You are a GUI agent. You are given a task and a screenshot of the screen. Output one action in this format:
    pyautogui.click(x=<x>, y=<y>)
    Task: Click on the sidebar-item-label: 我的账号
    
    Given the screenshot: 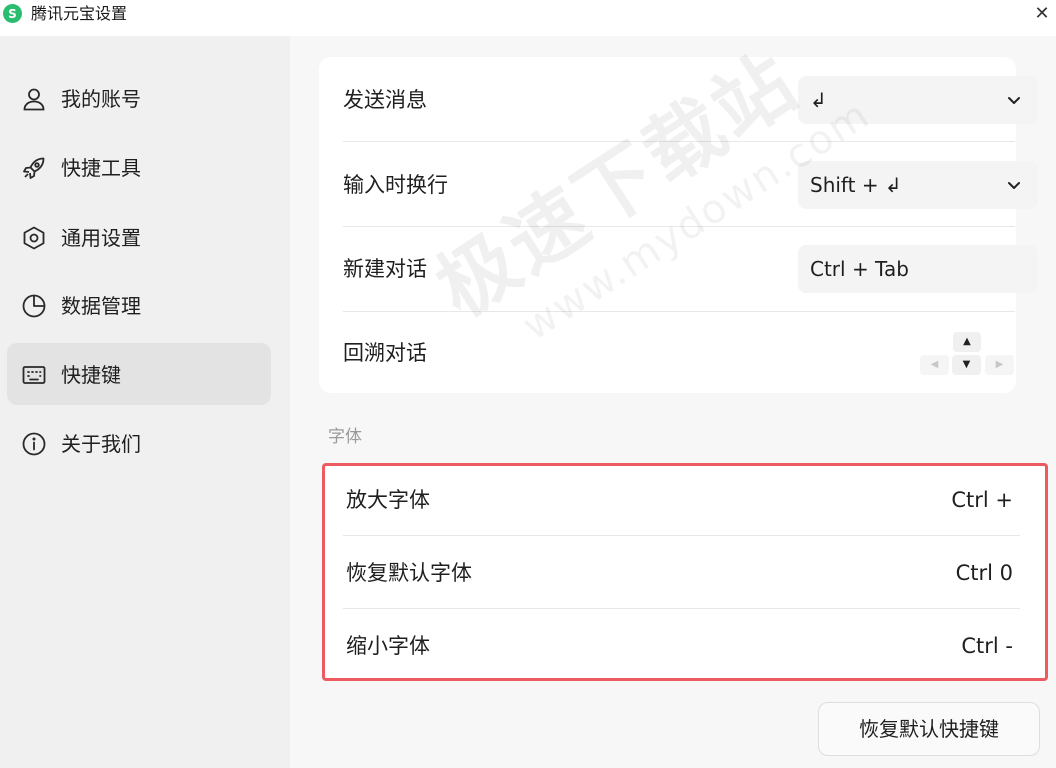 What is the action you would take?
    pyautogui.click(x=101, y=99)
    